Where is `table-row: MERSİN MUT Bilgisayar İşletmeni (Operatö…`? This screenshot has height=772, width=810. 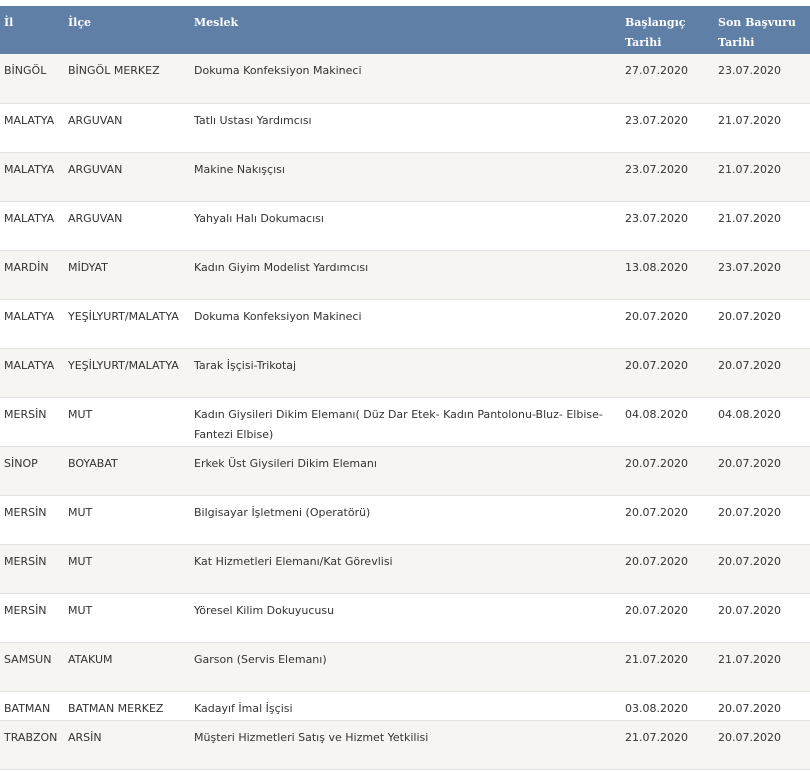
table-row: MERSİN MUT Bilgisayar İşletmeni (Operatö… is located at coordinates (405, 520).